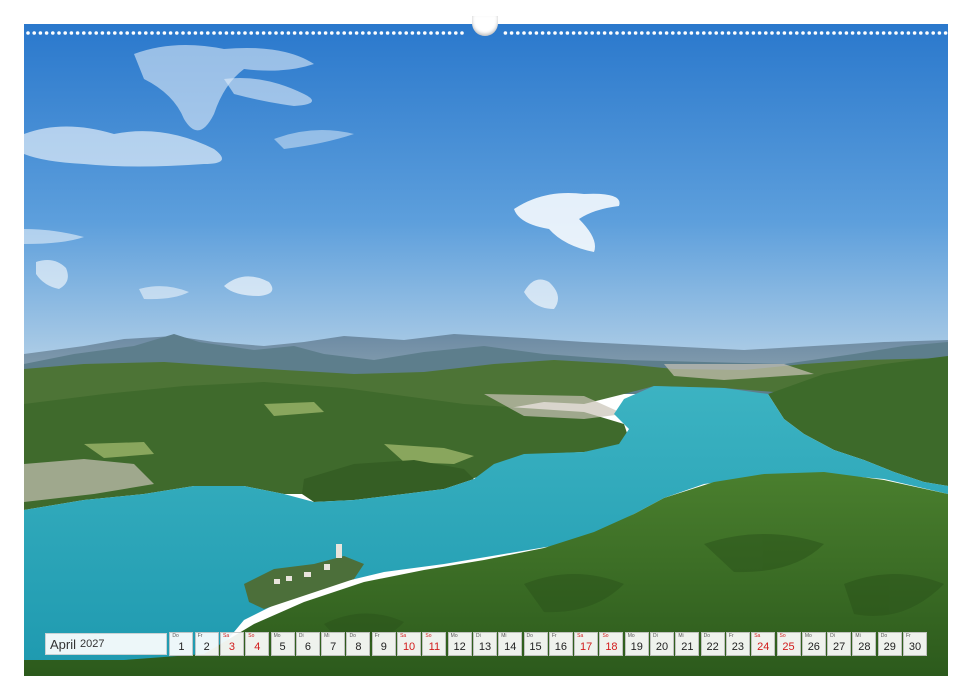 This screenshot has width=971, height=700. What do you see at coordinates (687, 647) in the screenshot?
I see `day-number: 21` at bounding box center [687, 647].